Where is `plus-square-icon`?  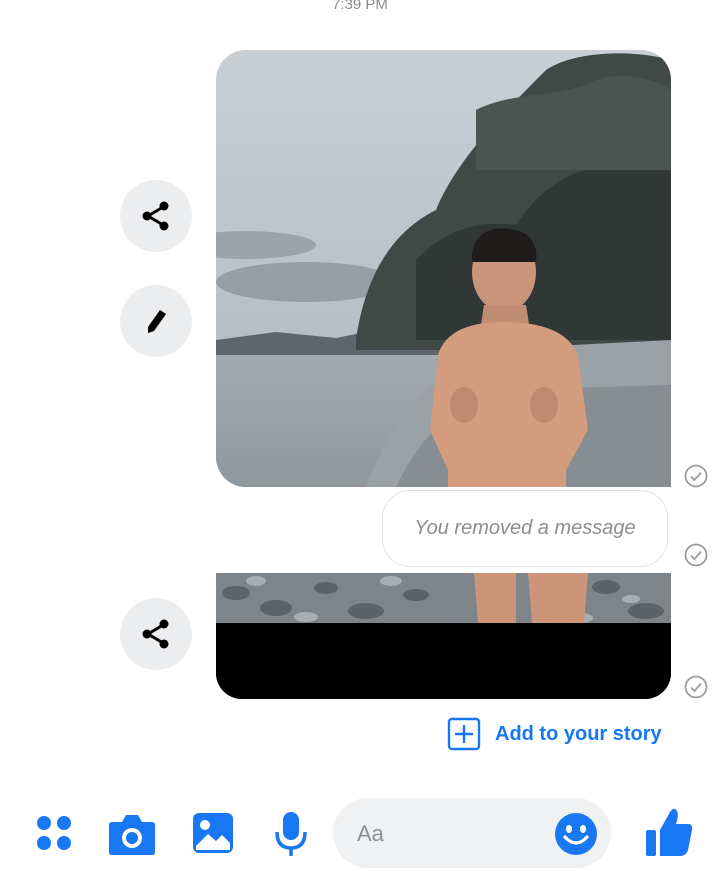 plus-square-icon is located at coordinates (464, 734).